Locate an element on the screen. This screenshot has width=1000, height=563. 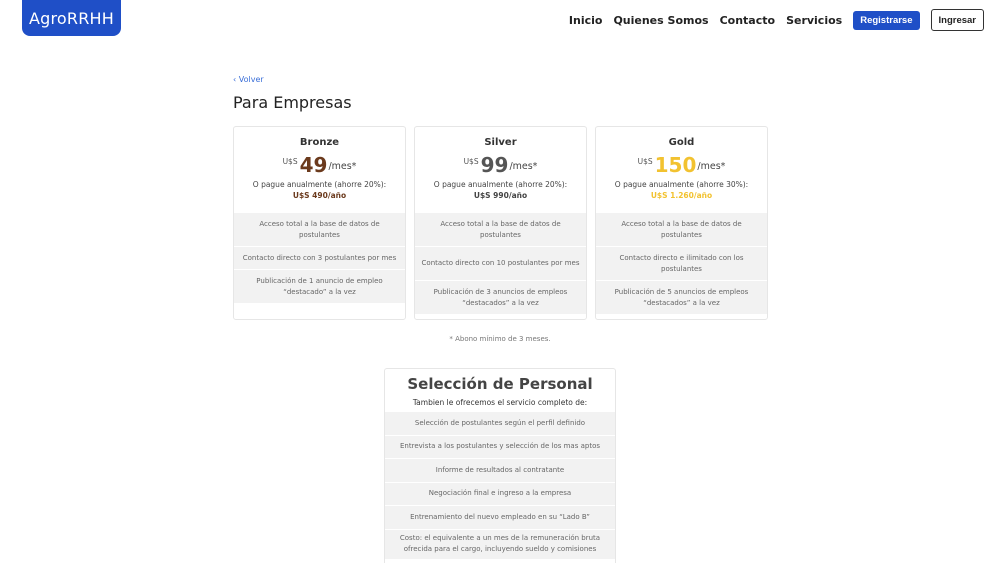
plan-price: U$S 150 /mes* is located at coordinates (681, 166).